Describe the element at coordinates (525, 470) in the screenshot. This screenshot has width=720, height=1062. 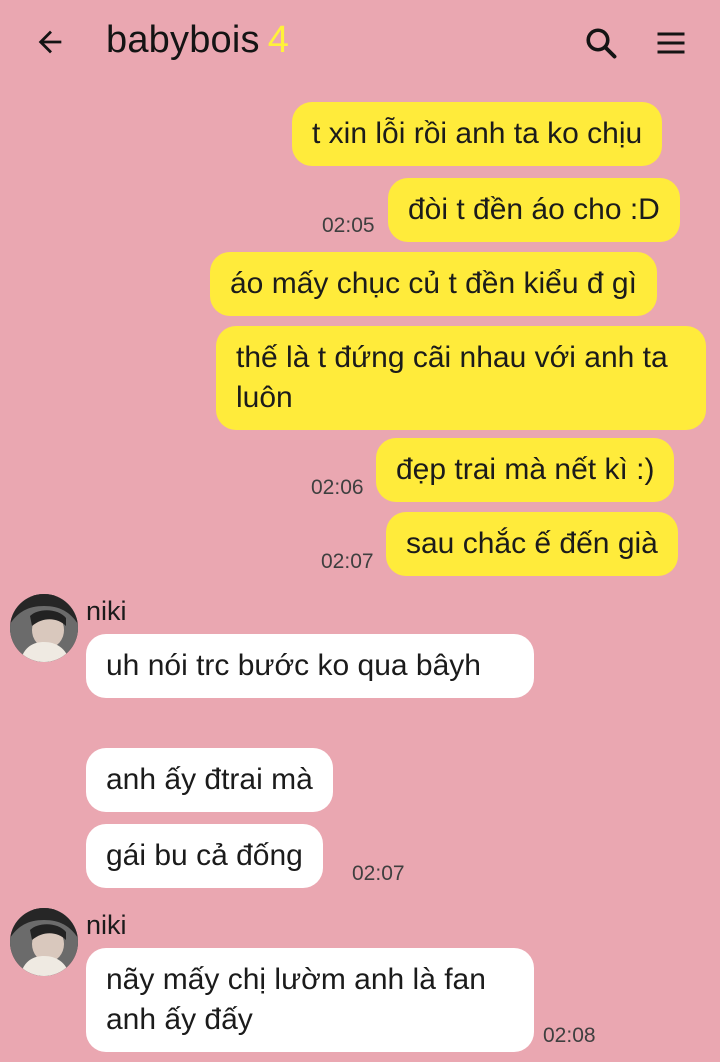
I see `message-bubble-outgoing: đẹp trai mà nết kì :)` at that location.